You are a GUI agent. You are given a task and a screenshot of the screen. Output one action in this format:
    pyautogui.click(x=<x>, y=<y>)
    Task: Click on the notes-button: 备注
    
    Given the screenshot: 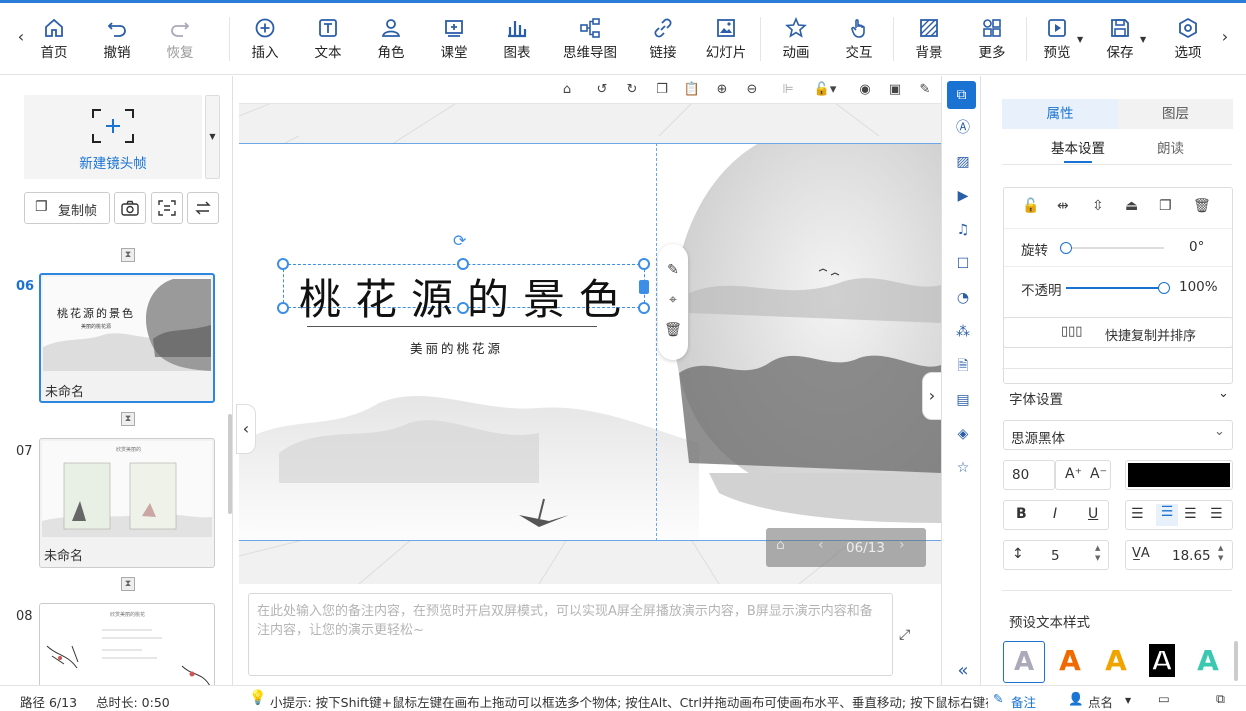 What is the action you would take?
    pyautogui.click(x=1023, y=701)
    